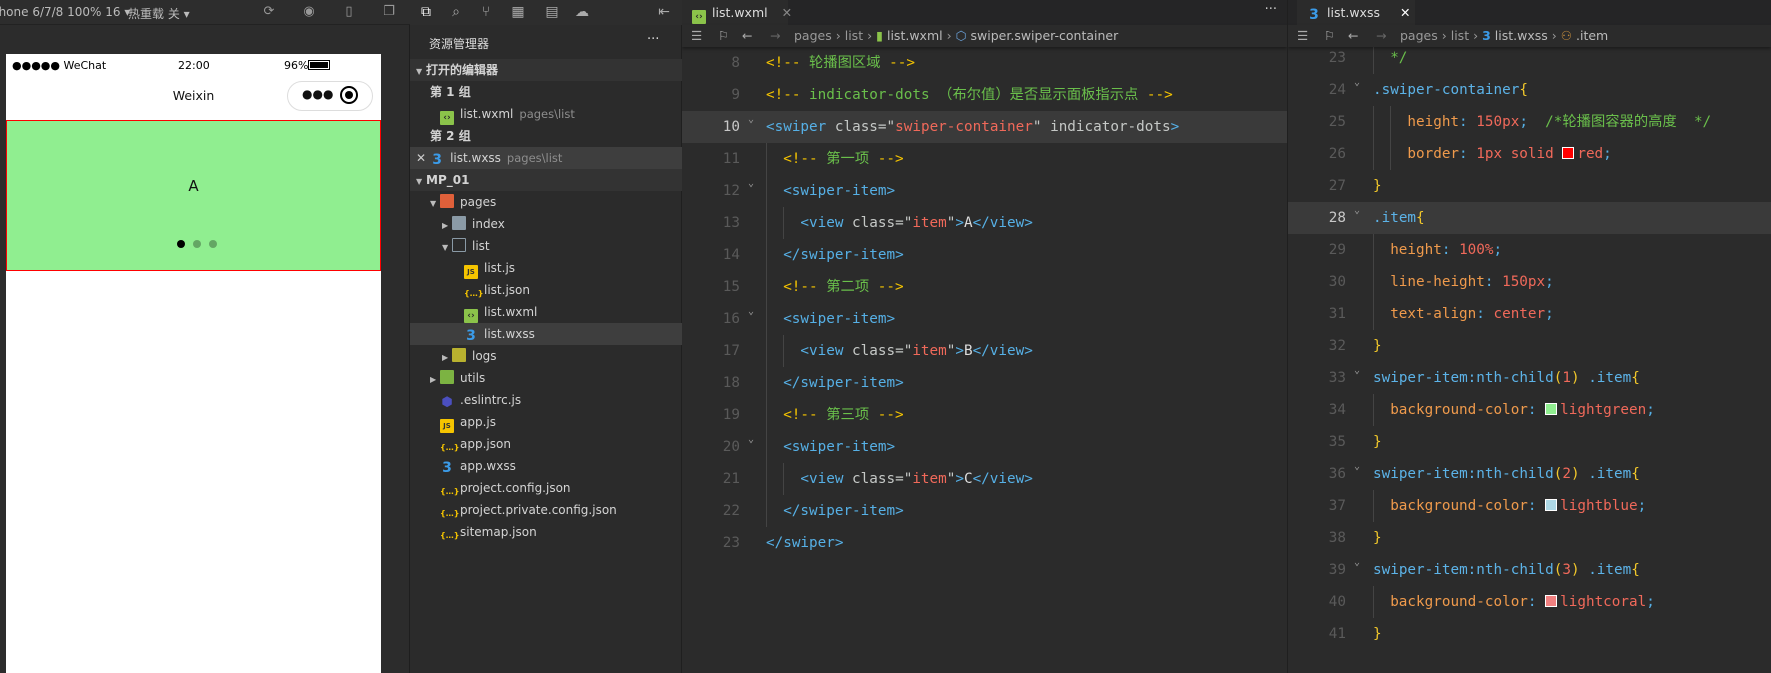 The height and width of the screenshot is (673, 1771). I want to click on file-tree-item: ‹› list.wxml pages\list, so click(546, 114).